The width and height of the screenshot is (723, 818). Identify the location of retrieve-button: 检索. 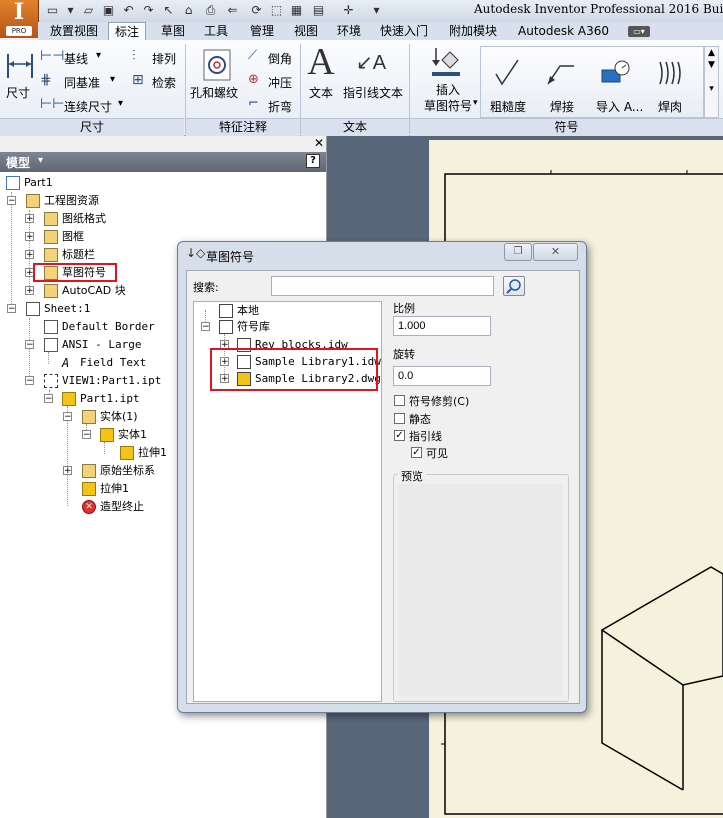
(164, 82).